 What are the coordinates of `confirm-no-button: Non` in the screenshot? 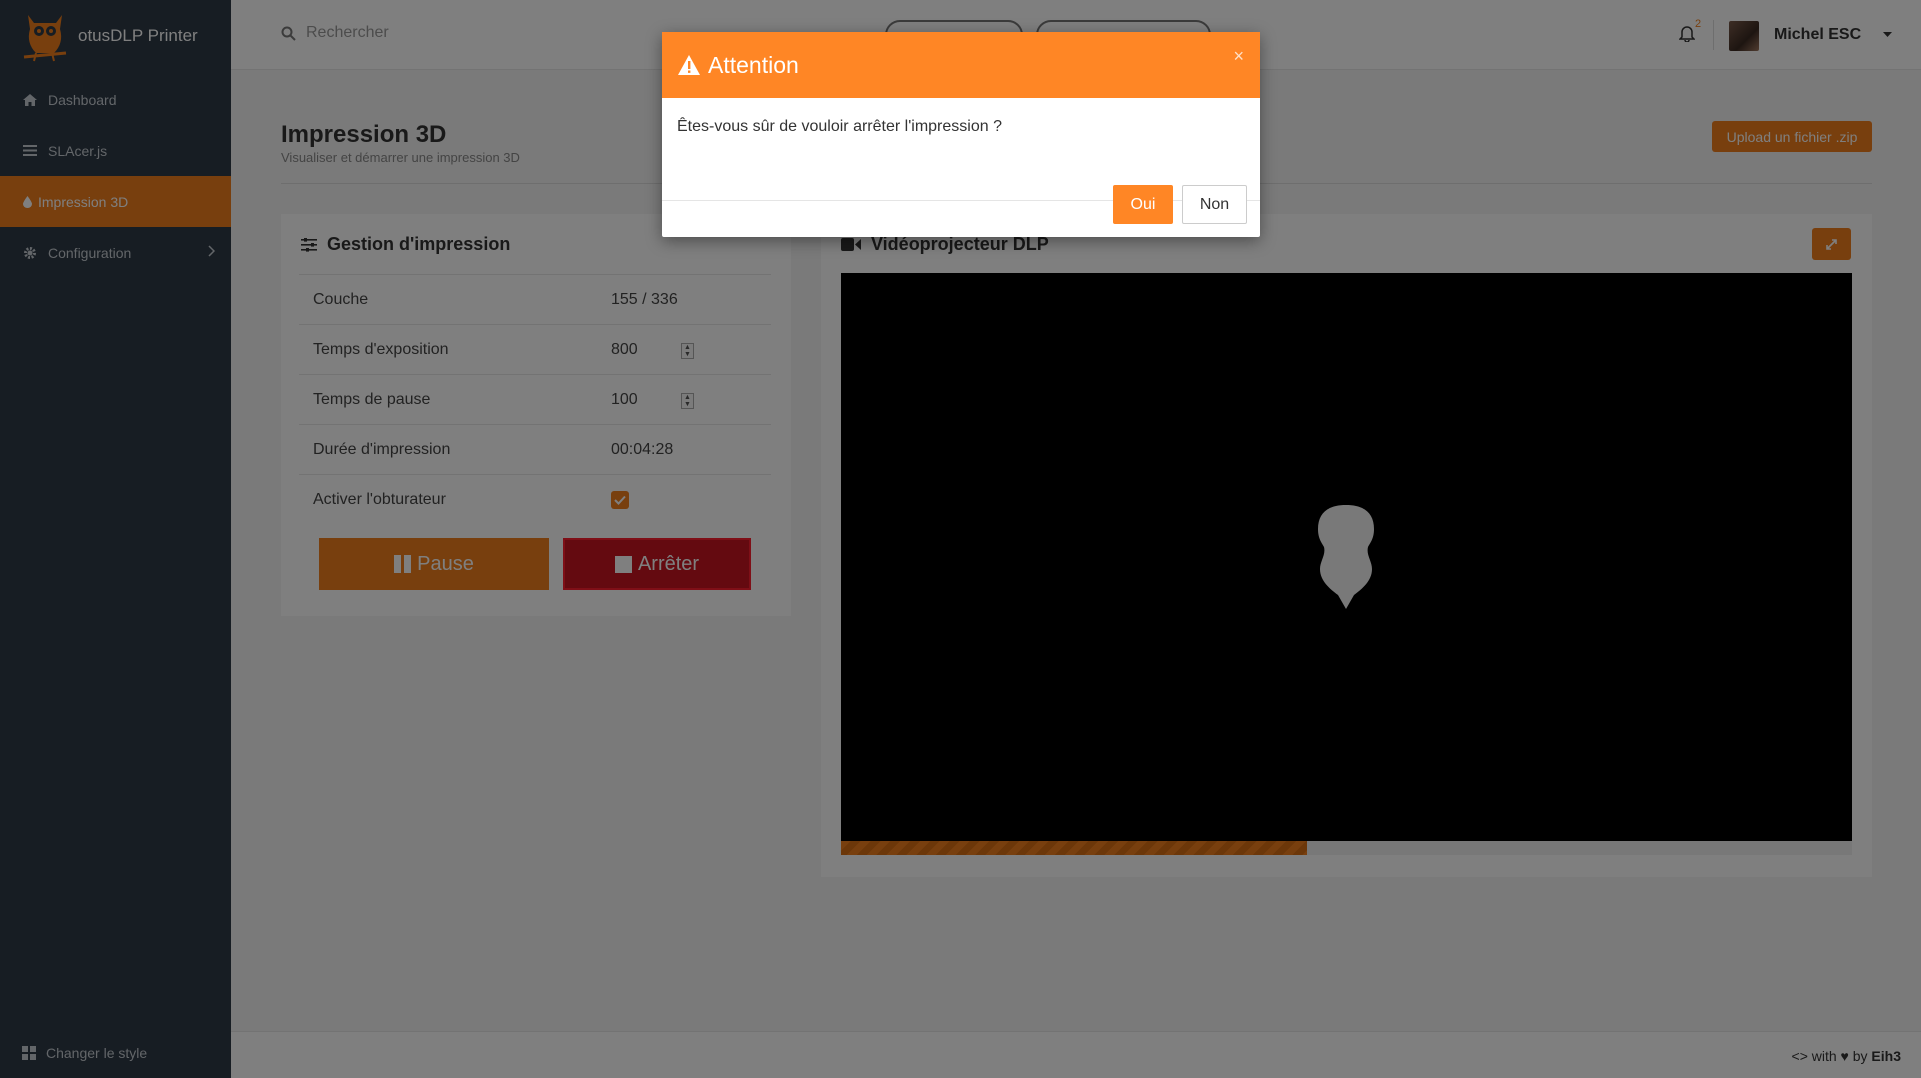 It's located at (1214, 204).